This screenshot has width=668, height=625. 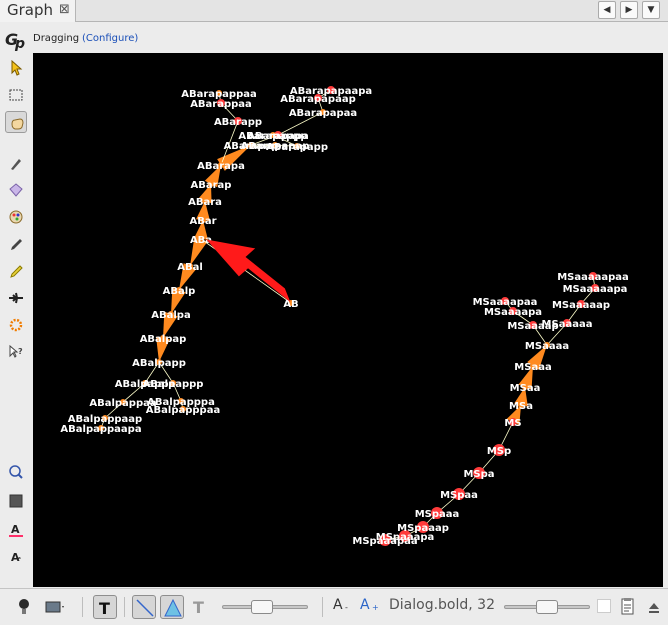 What do you see at coordinates (375, 607) in the screenshot?
I see `increase-font-plus-icon: +` at bounding box center [375, 607].